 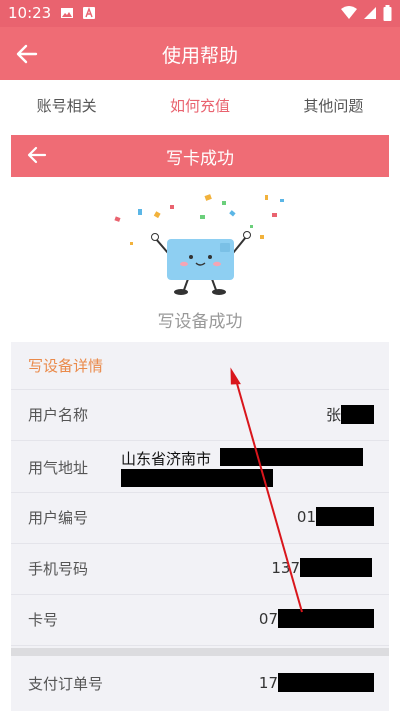 I want to click on detail-value: 07, so click(x=316, y=618).